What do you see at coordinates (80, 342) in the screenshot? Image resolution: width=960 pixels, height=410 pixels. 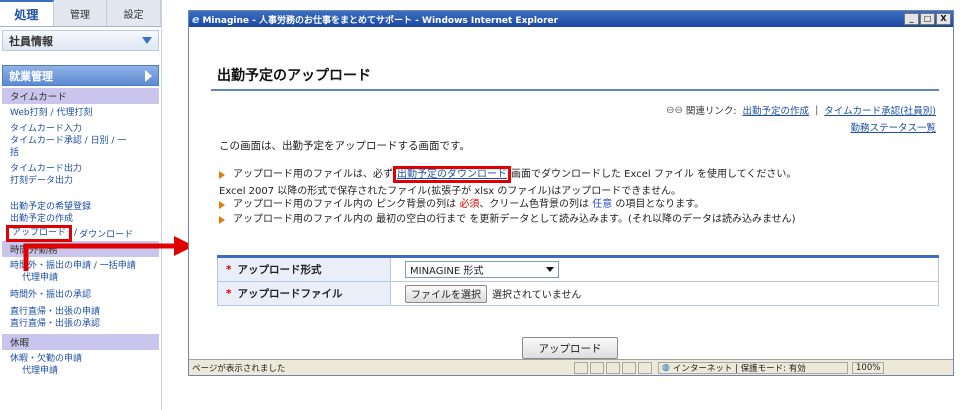 I see `category-leave: 休暇` at bounding box center [80, 342].